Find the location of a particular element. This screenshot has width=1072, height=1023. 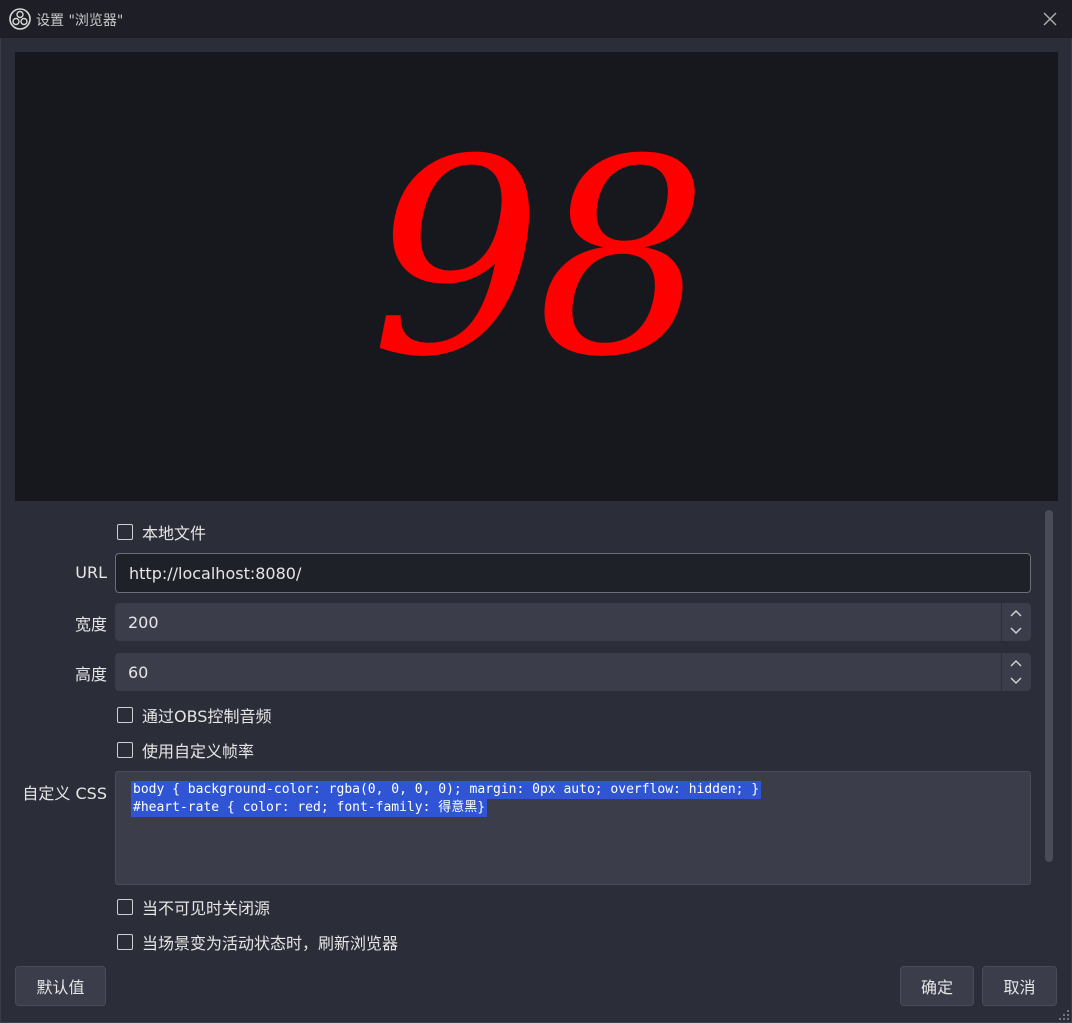

cancel-button: 取消 is located at coordinates (1019, 986).